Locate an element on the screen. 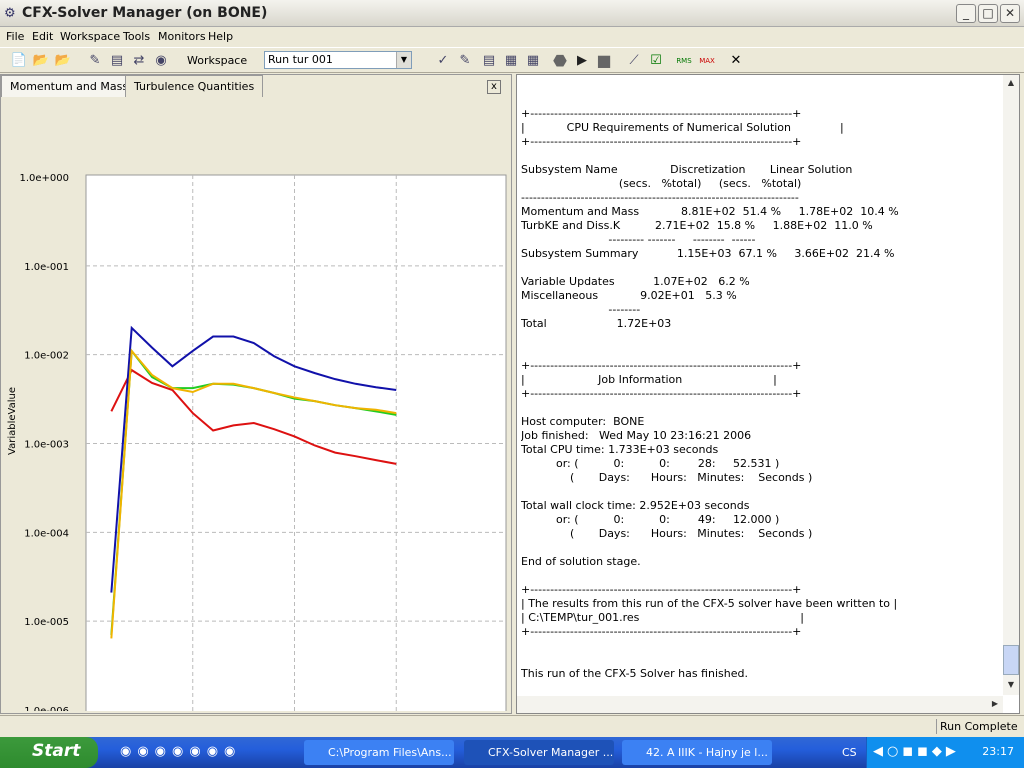 Image resolution: width=1024 pixels, height=768 pixels. check-icon: ✓ is located at coordinates (443, 61).